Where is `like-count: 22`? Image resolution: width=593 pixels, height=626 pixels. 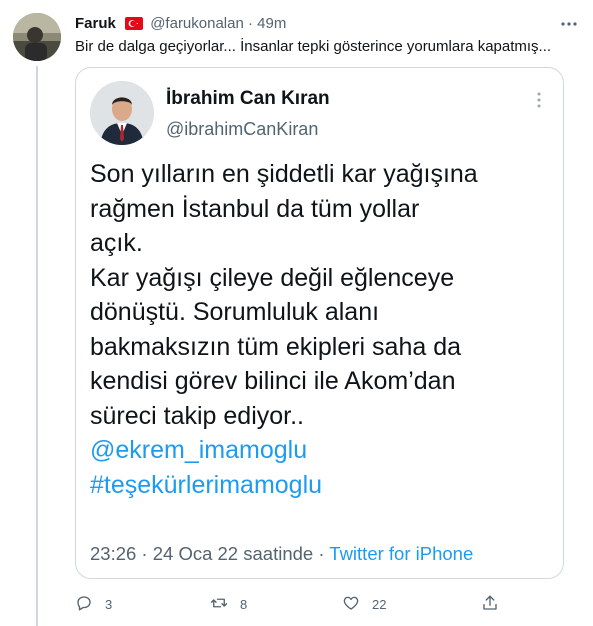 like-count: 22 is located at coordinates (379, 604).